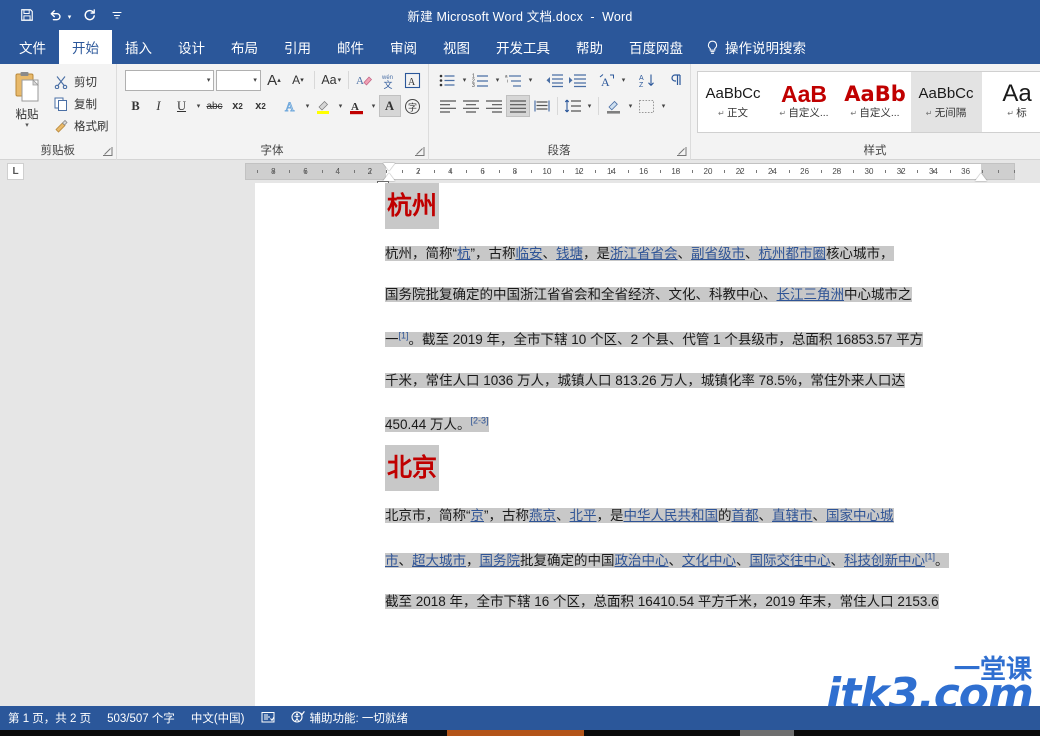 This screenshot has width=1040, height=736. Describe the element at coordinates (542, 515) in the screenshot. I see `document-link: 燕京` at that location.